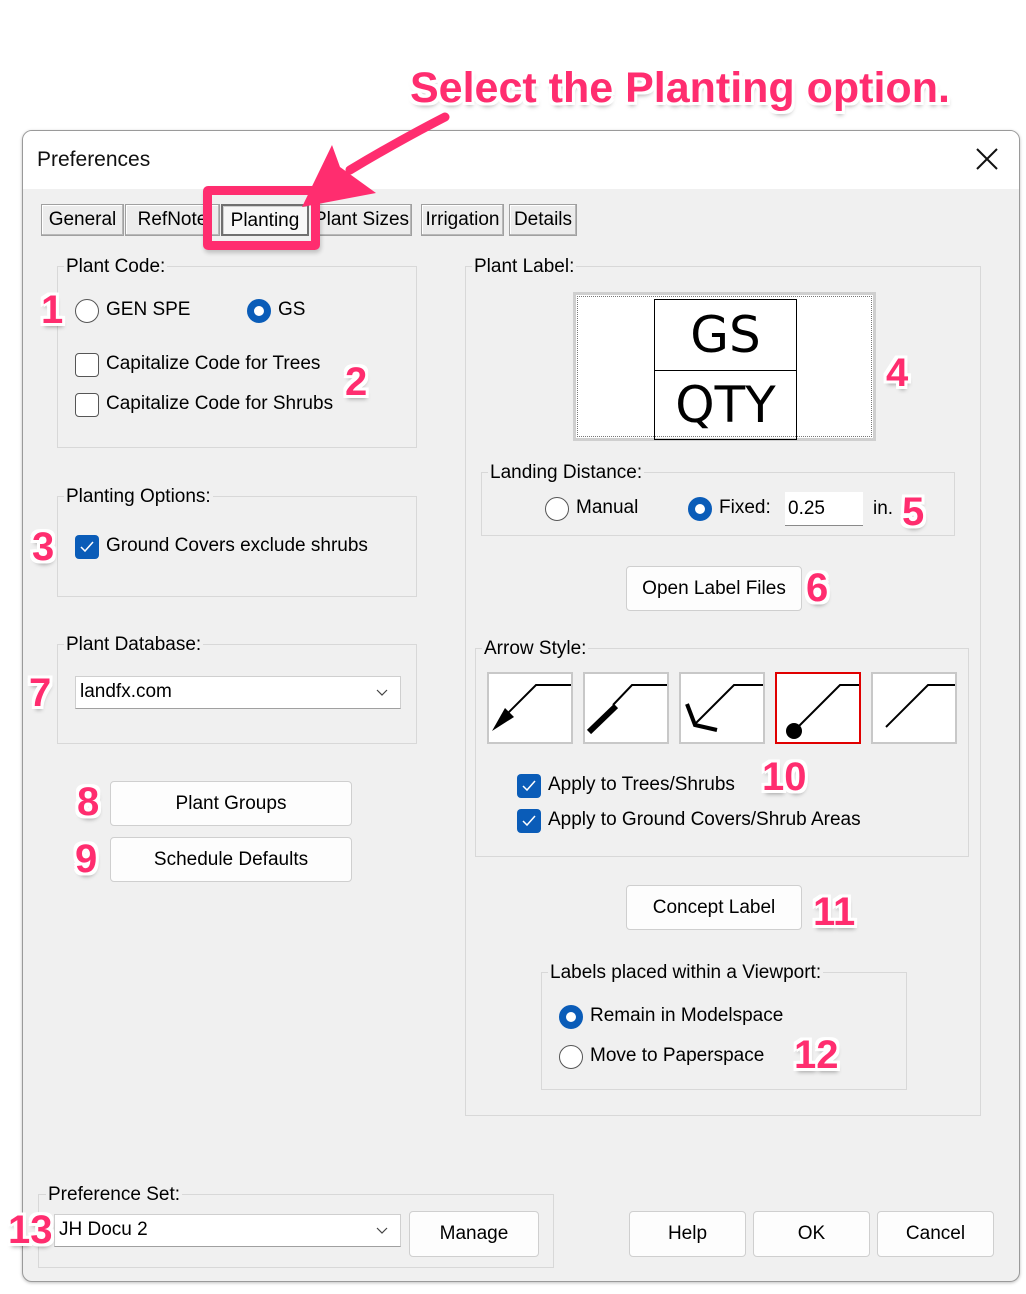  What do you see at coordinates (231, 803) in the screenshot?
I see `plant-groups-button: Plant Groups` at bounding box center [231, 803].